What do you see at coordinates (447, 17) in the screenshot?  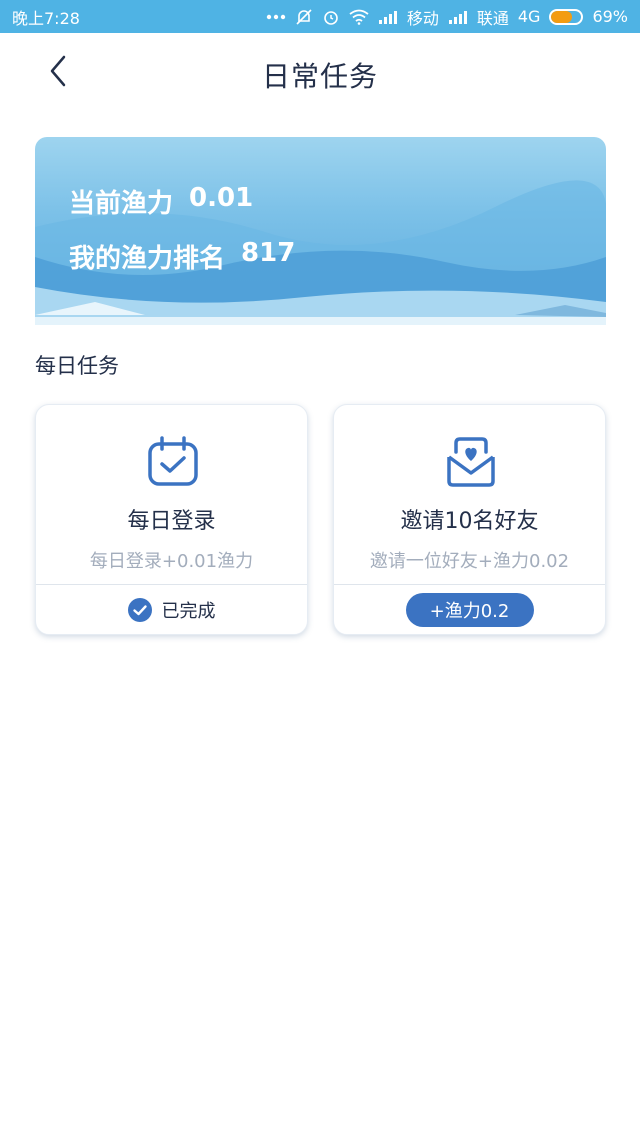 I see `status-icons: 移动 联通 4G 69%` at bounding box center [447, 17].